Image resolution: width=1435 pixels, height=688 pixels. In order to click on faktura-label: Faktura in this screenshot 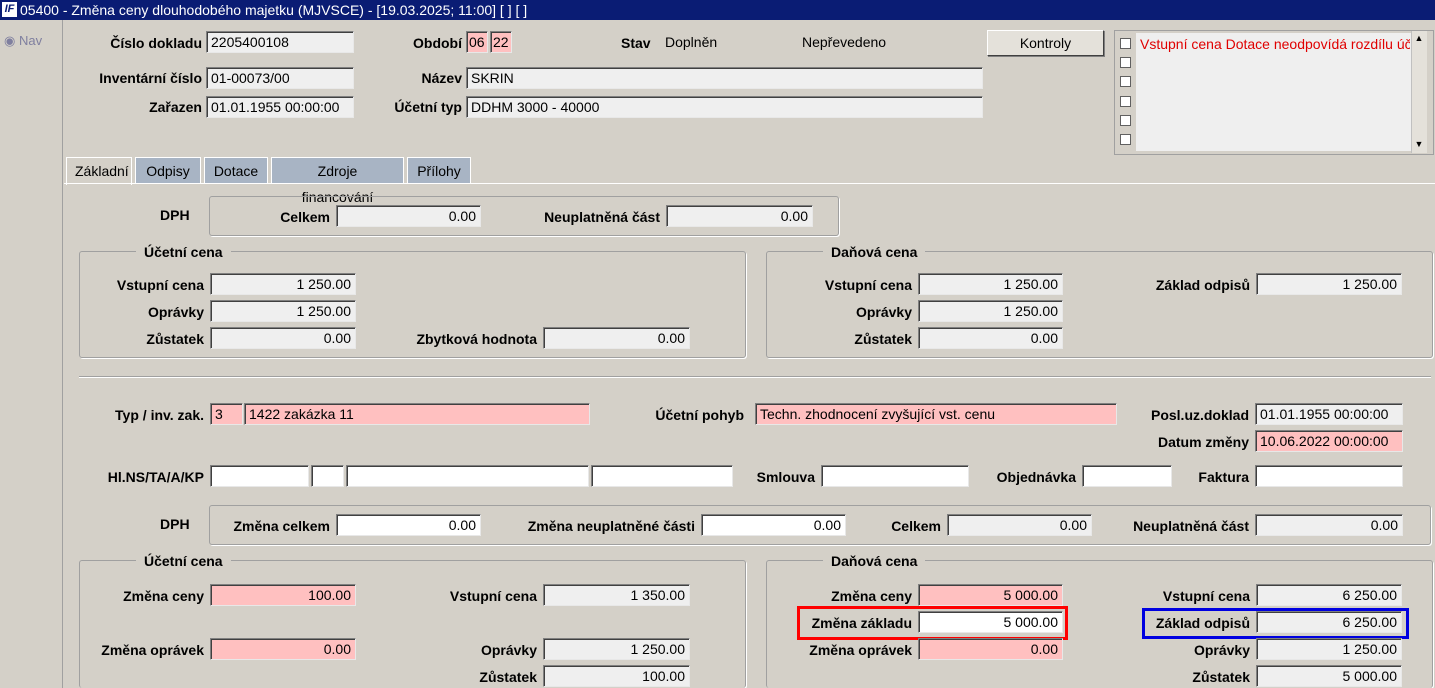, I will do `click(1223, 477)`.